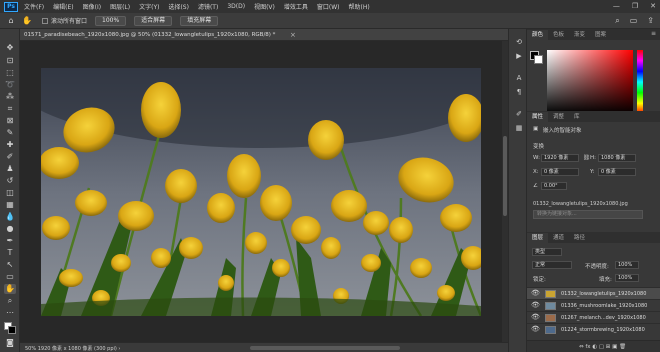 The height and width of the screenshot is (352, 660). What do you see at coordinates (10, 97) in the screenshot?
I see `magic-wand-icon: ⁂` at bounding box center [10, 97].